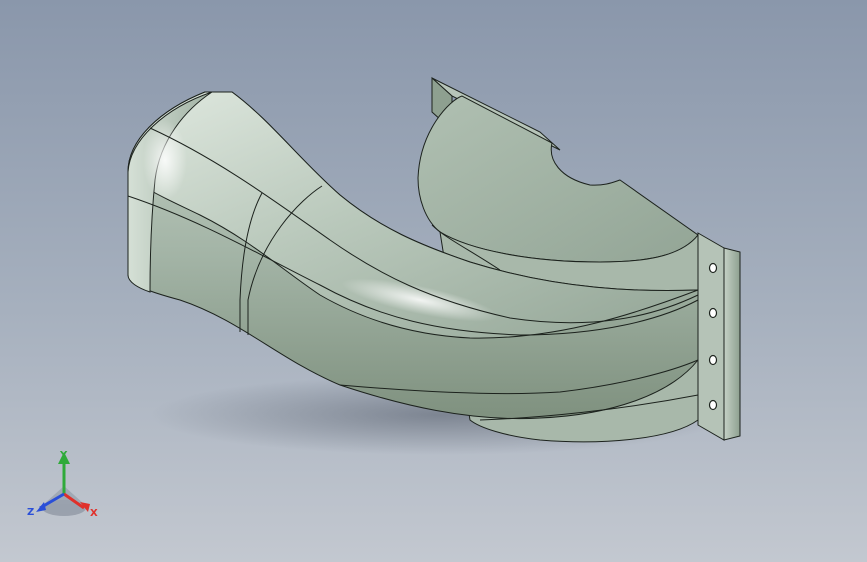  Describe the element at coordinates (66, 486) in the screenshot. I see `coordinate-triad: Y X Z` at that location.